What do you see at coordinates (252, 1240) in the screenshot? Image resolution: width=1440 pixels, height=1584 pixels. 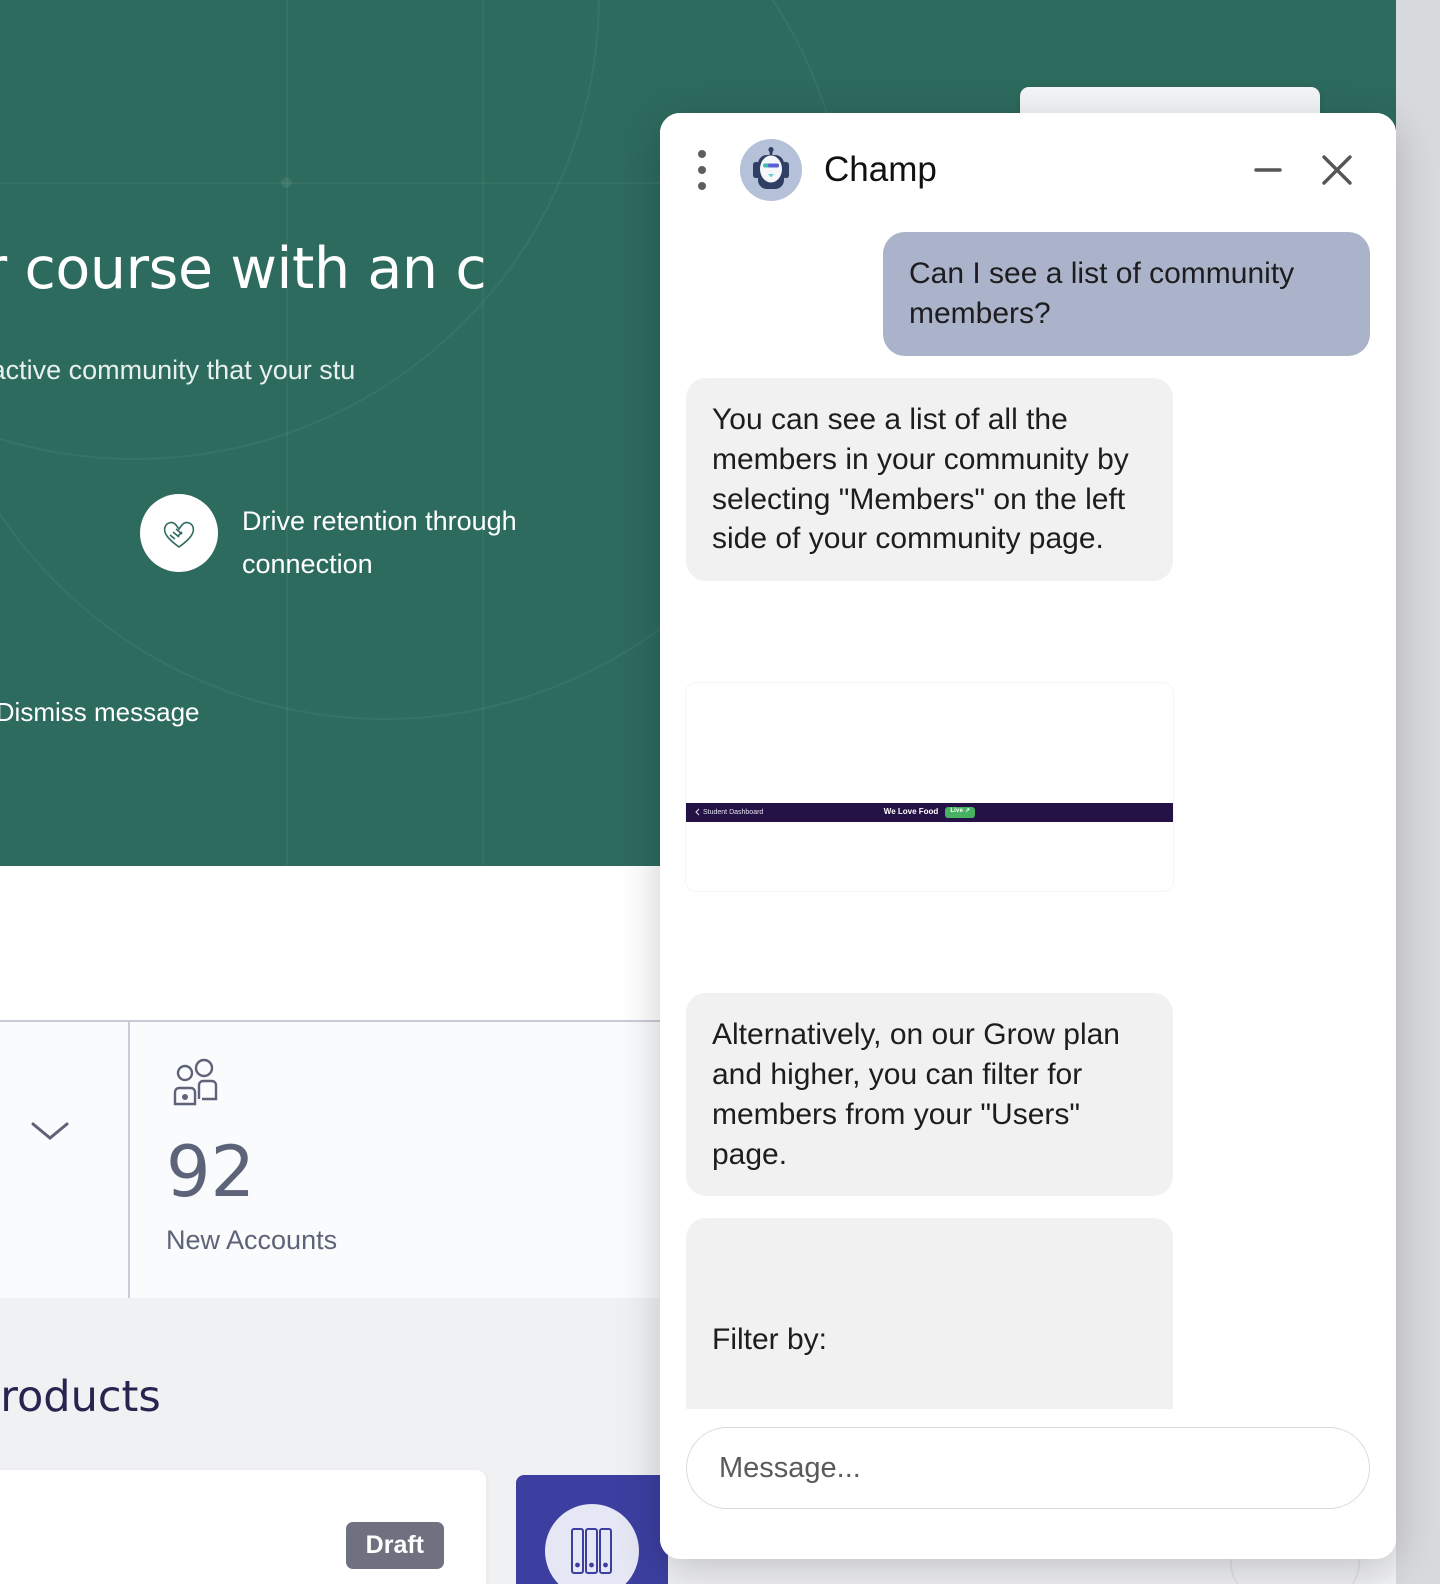 I see `stat-label: New Accounts` at bounding box center [252, 1240].